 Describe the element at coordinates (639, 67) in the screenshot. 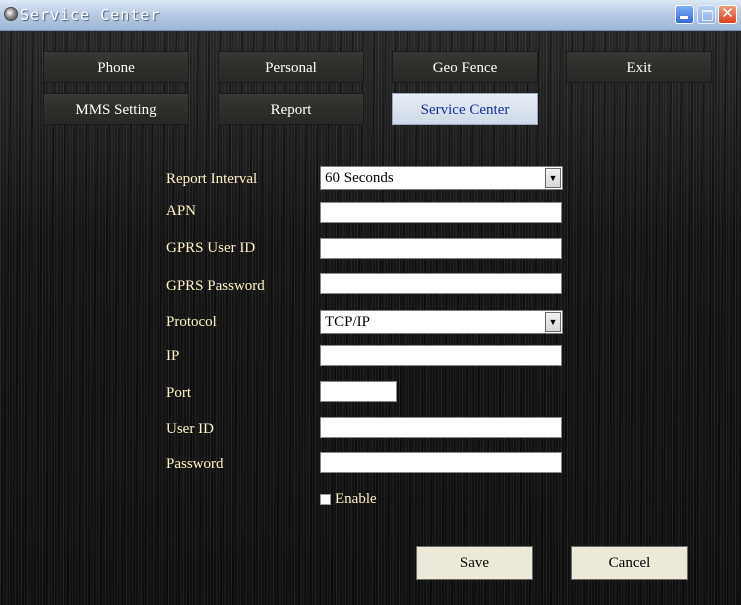

I see `tab-exit: Exit` at that location.